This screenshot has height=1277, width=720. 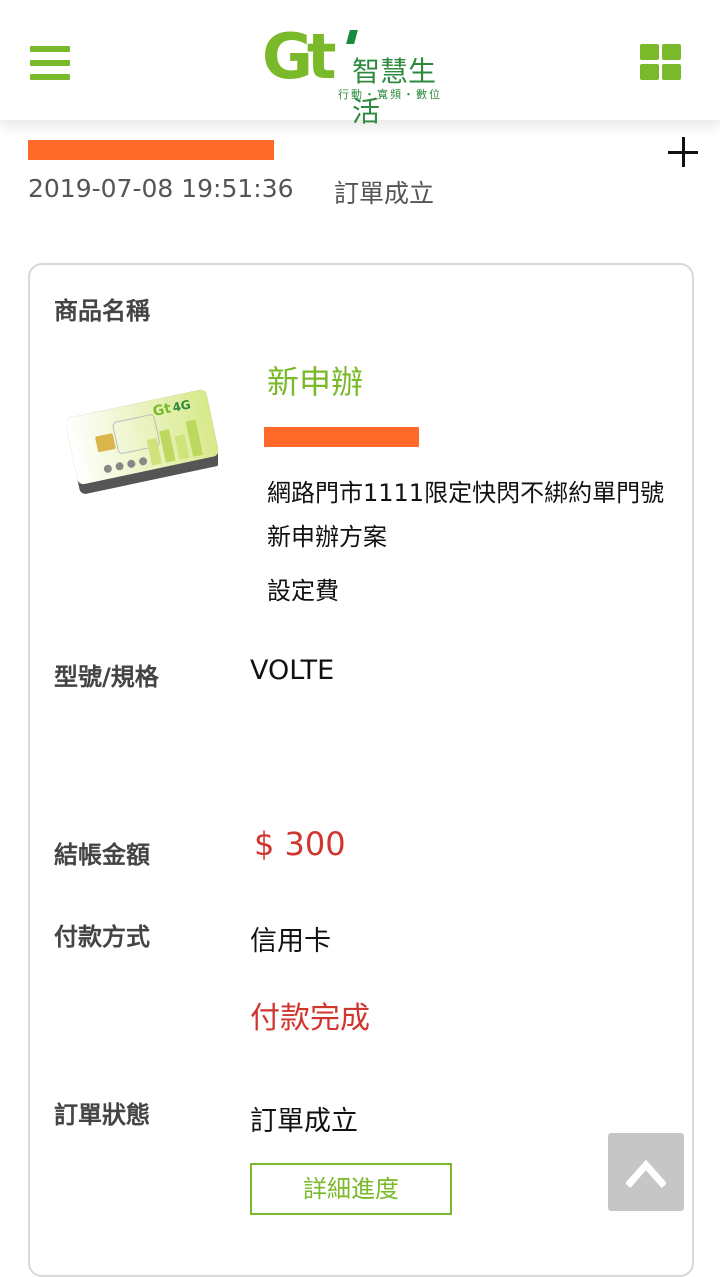 What do you see at coordinates (106, 677) in the screenshot?
I see `model-spec-label: 型號/規格` at bounding box center [106, 677].